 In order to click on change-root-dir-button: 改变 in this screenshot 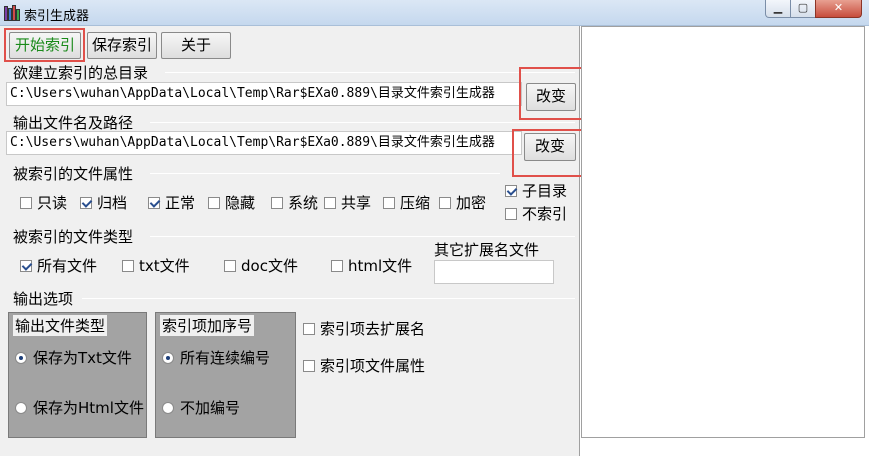, I will do `click(551, 97)`.